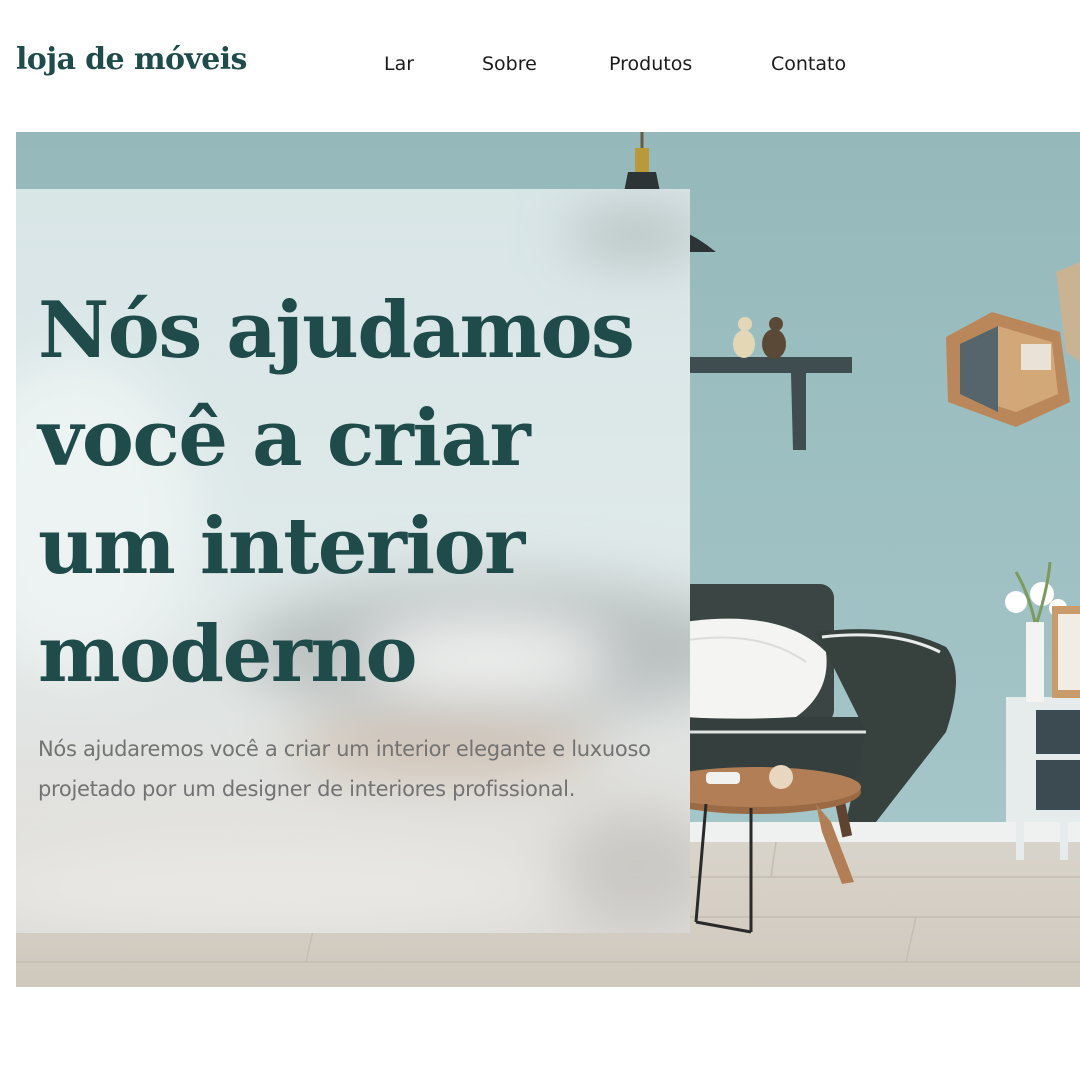 The height and width of the screenshot is (1080, 1080). I want to click on nav-link-contato: Contato, so click(808, 64).